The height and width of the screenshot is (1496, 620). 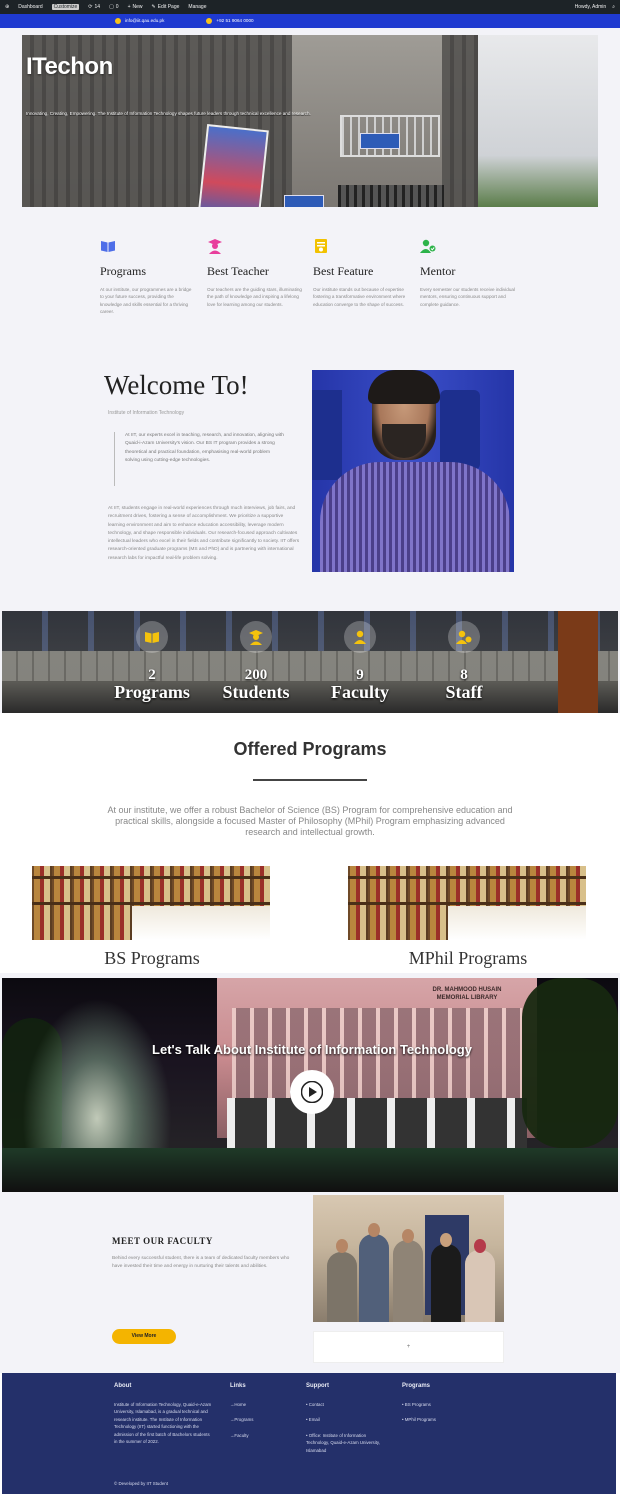 I want to click on play-button, so click(x=312, y=1092).